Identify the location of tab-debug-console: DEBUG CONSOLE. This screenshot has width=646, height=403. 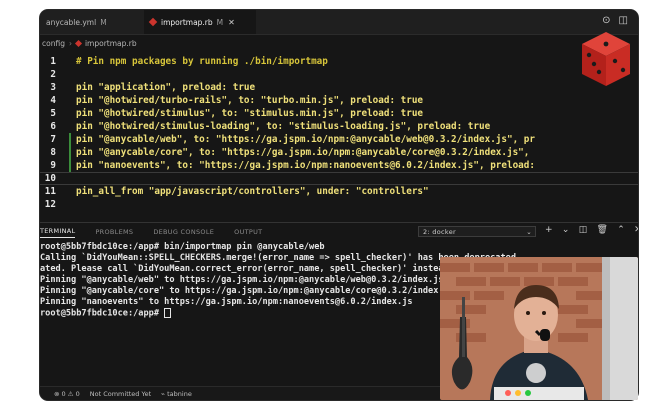
(183, 232).